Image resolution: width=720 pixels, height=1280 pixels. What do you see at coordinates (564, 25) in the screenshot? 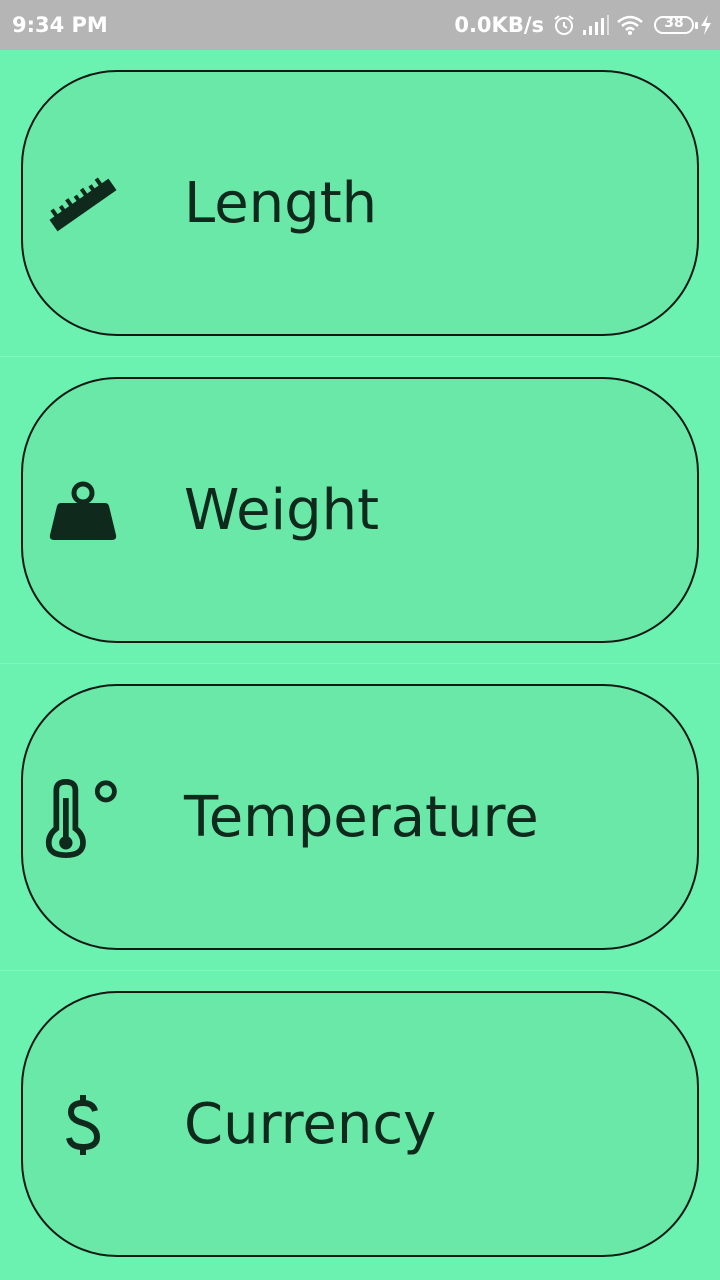
I see `alarm-icon` at bounding box center [564, 25].